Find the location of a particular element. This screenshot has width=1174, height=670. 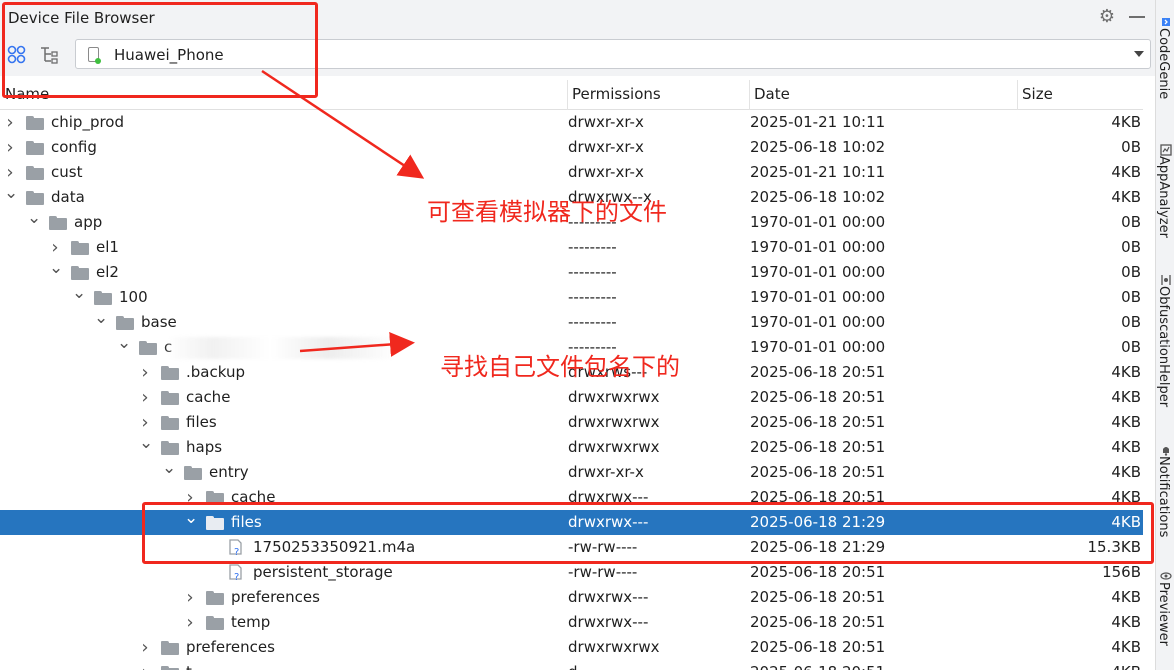

row-name: app is located at coordinates (88, 222).